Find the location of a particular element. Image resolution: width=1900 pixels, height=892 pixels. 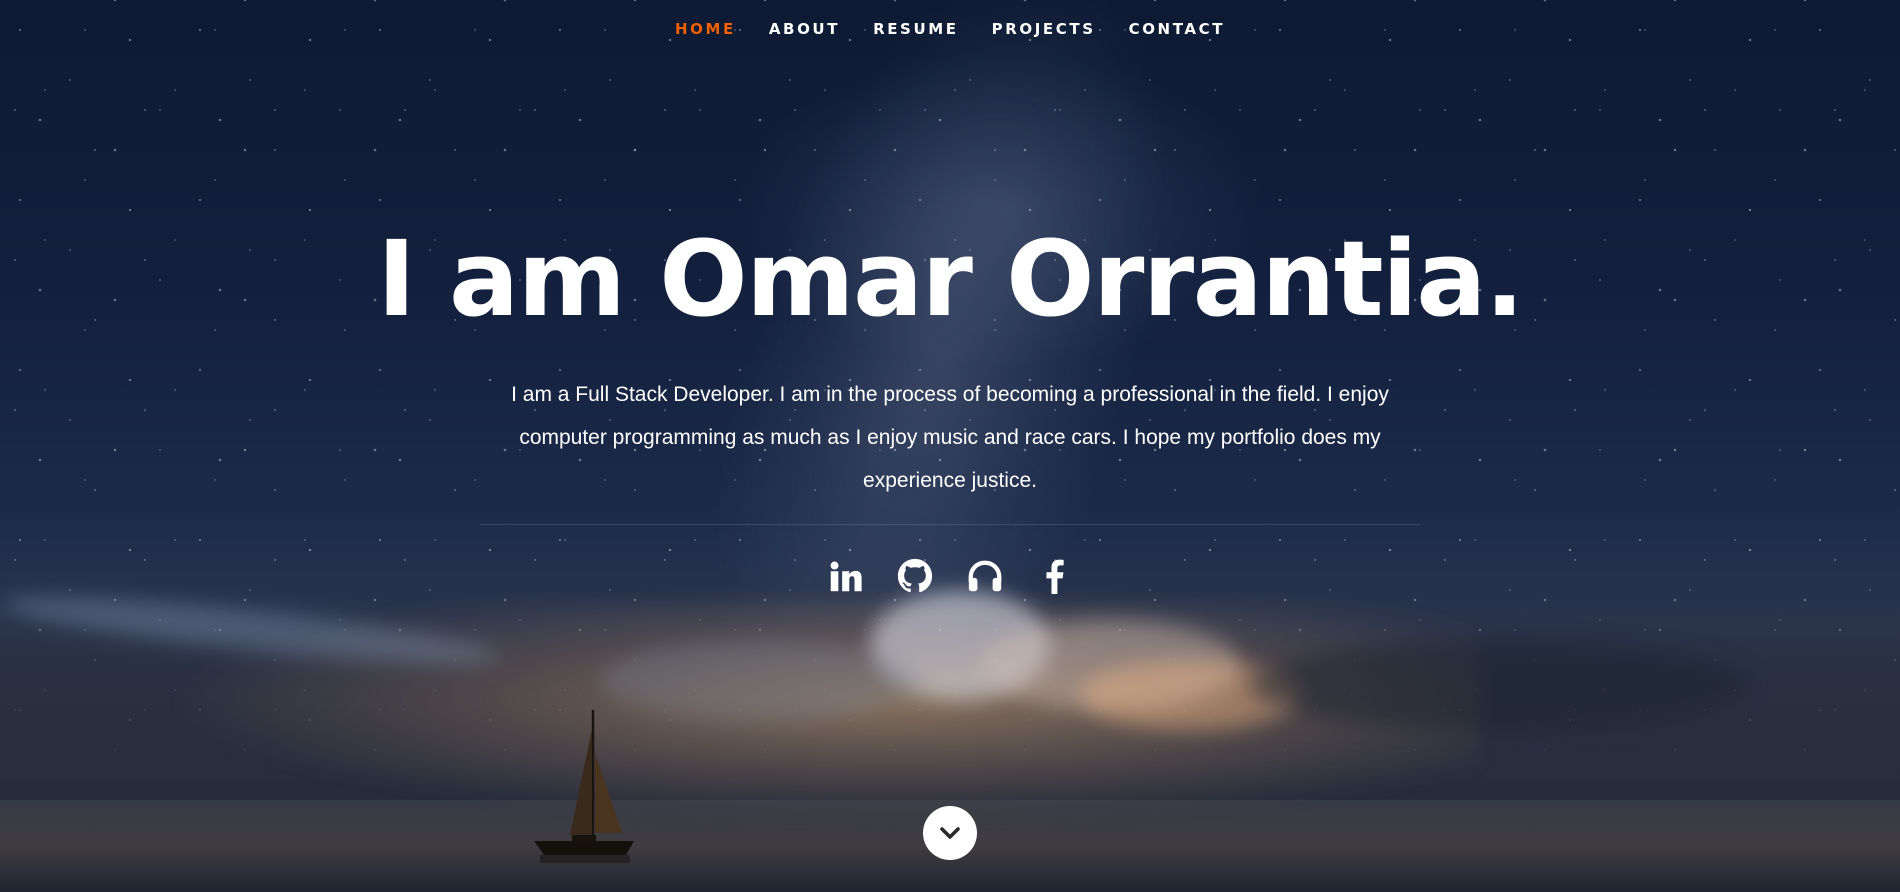

music-link is located at coordinates (985, 576).